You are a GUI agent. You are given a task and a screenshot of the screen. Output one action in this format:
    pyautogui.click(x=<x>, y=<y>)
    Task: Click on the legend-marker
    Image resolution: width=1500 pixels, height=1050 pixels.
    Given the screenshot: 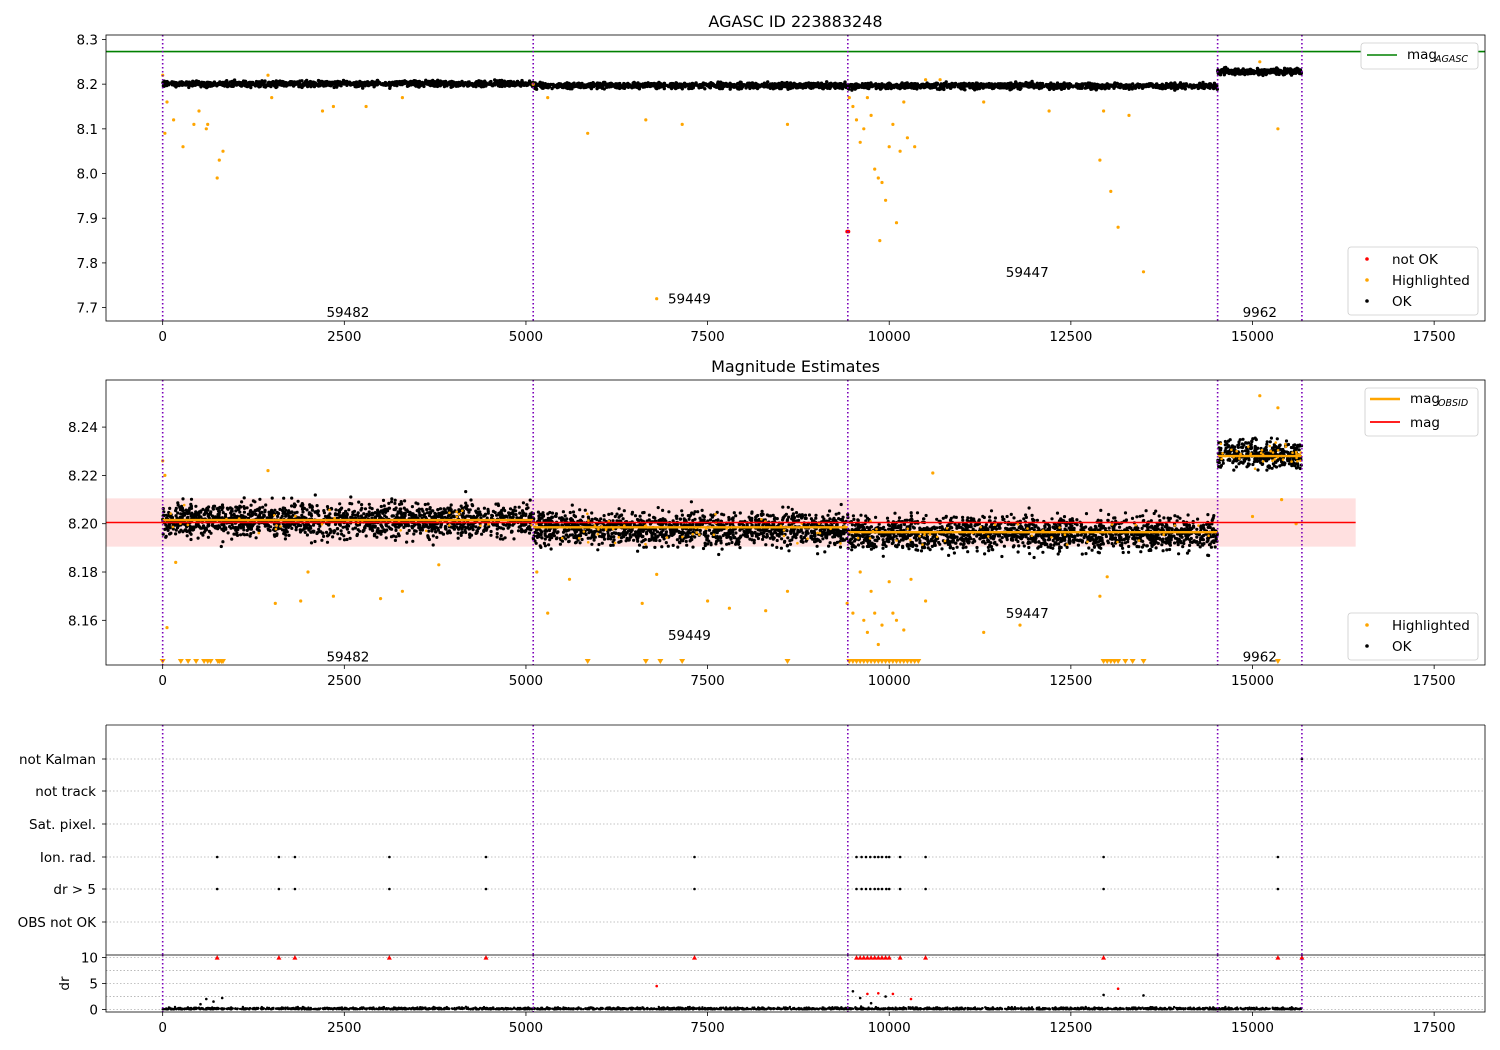 What is the action you would take?
    pyautogui.click(x=1367, y=280)
    